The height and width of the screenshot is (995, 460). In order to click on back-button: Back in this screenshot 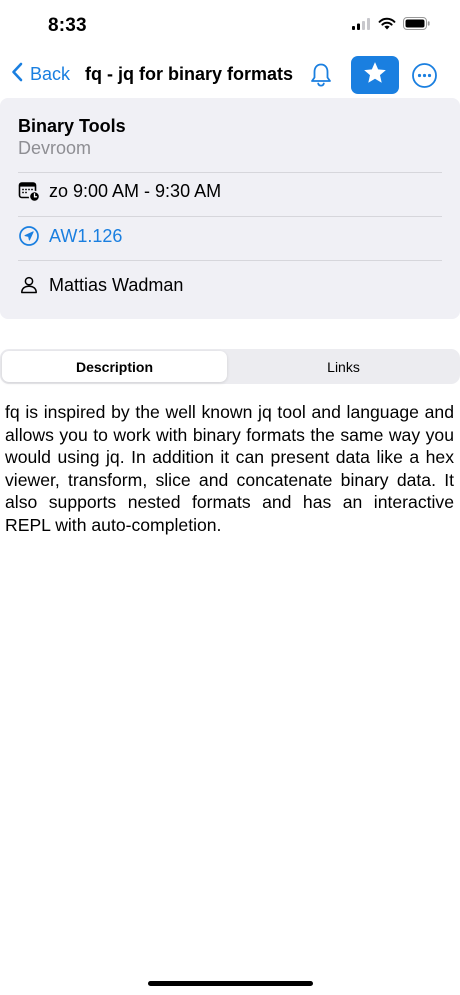, I will do `click(40, 74)`.